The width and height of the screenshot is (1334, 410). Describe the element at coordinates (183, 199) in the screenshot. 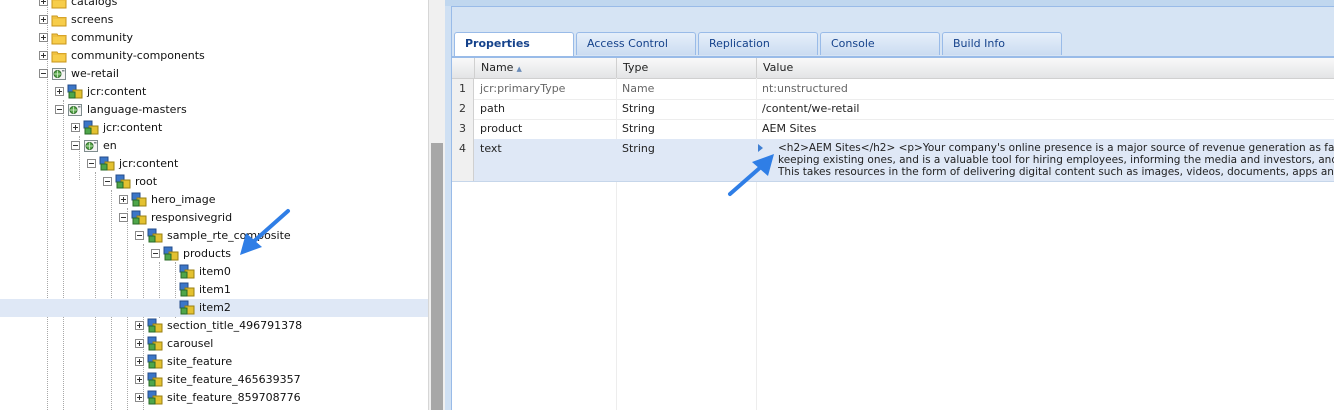

I see `tree-node-label: hero_image` at that location.